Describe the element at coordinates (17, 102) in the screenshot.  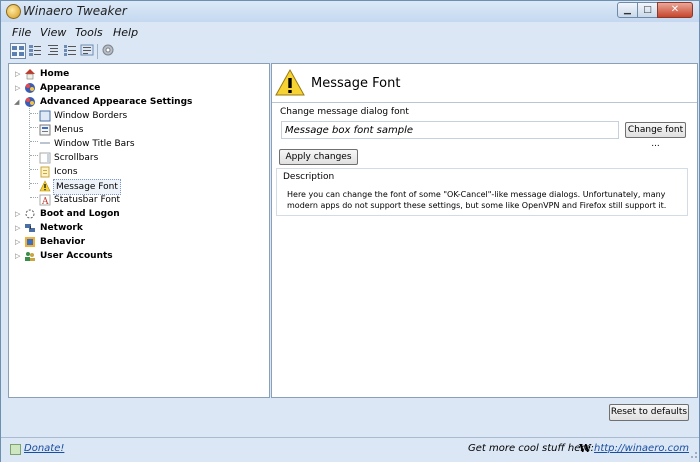
I see `collapse-arrow-icon: ◢` at that location.